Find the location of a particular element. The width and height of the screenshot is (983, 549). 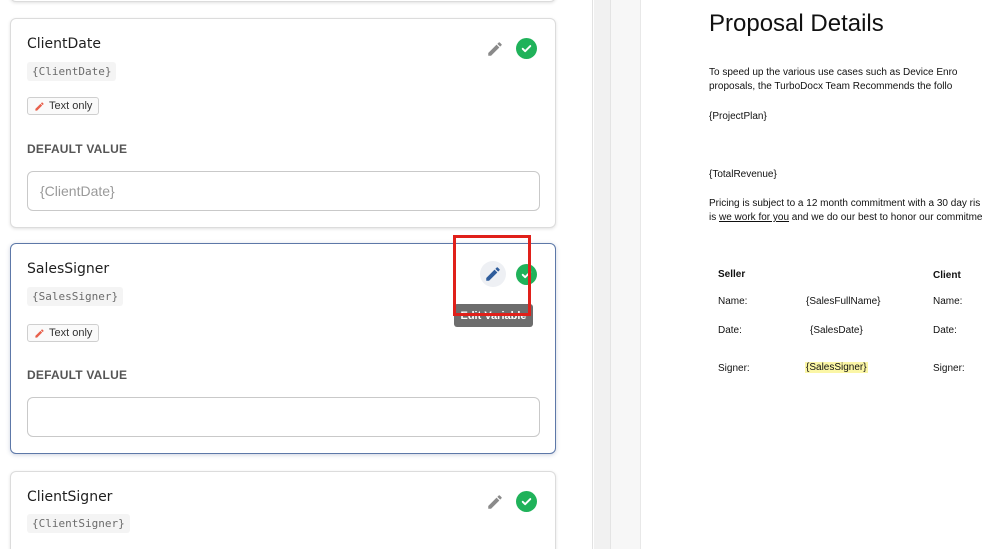

variable-card-clientsigner: ClientSigner {ClientSigner} is located at coordinates (283, 510).